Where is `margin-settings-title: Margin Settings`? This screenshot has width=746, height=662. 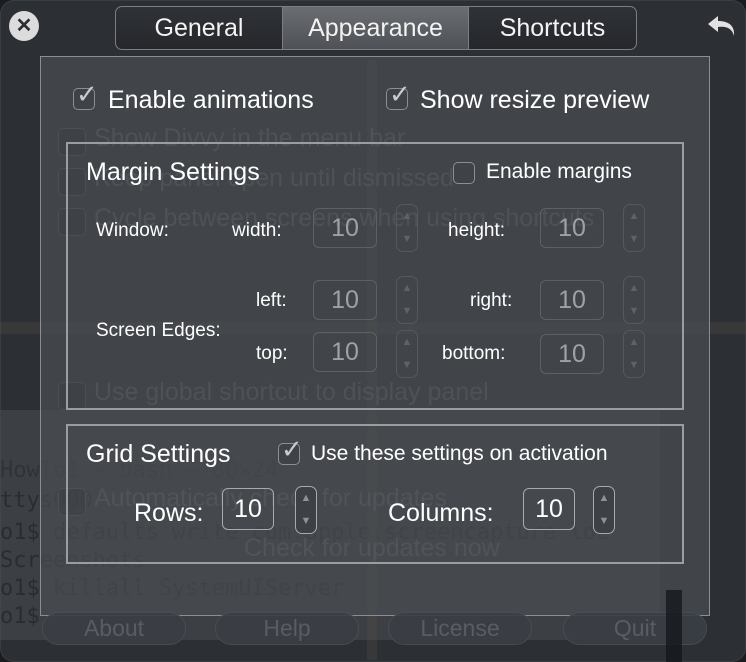
margin-settings-title: Margin Settings is located at coordinates (173, 172).